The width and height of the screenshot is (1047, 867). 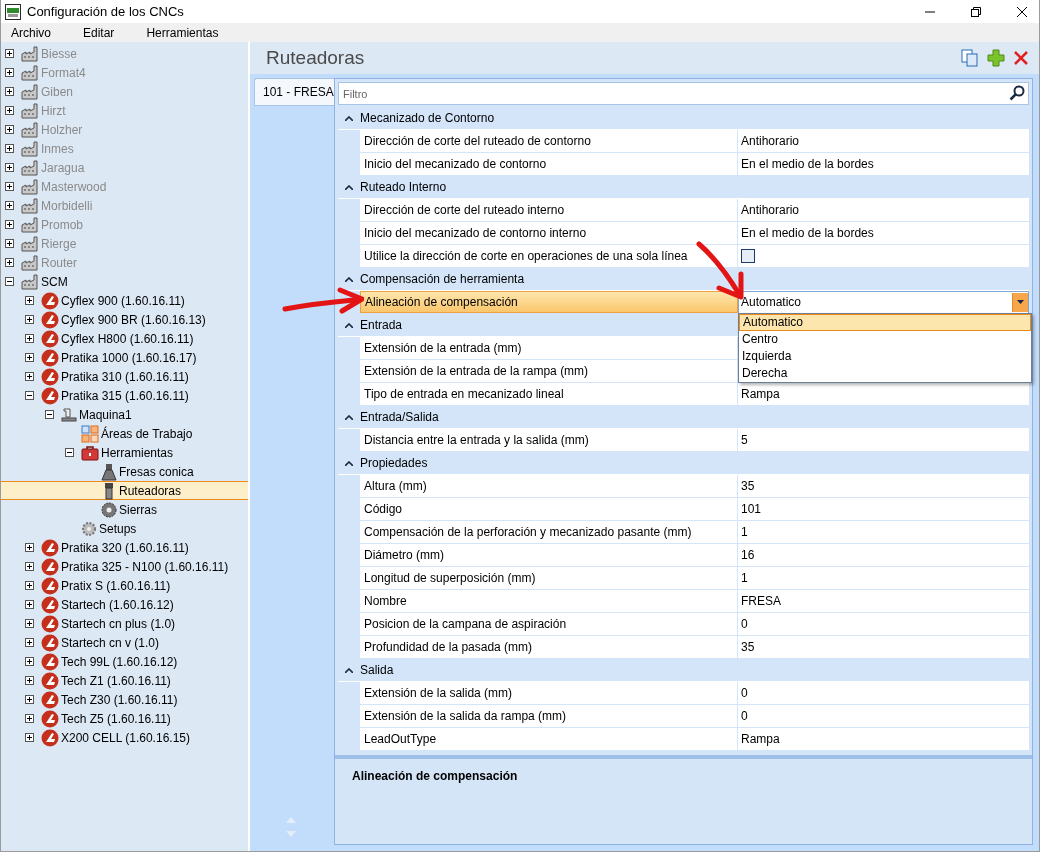 What do you see at coordinates (147, 433) in the screenshot?
I see `tree-item: Áreas de Trabajo` at bounding box center [147, 433].